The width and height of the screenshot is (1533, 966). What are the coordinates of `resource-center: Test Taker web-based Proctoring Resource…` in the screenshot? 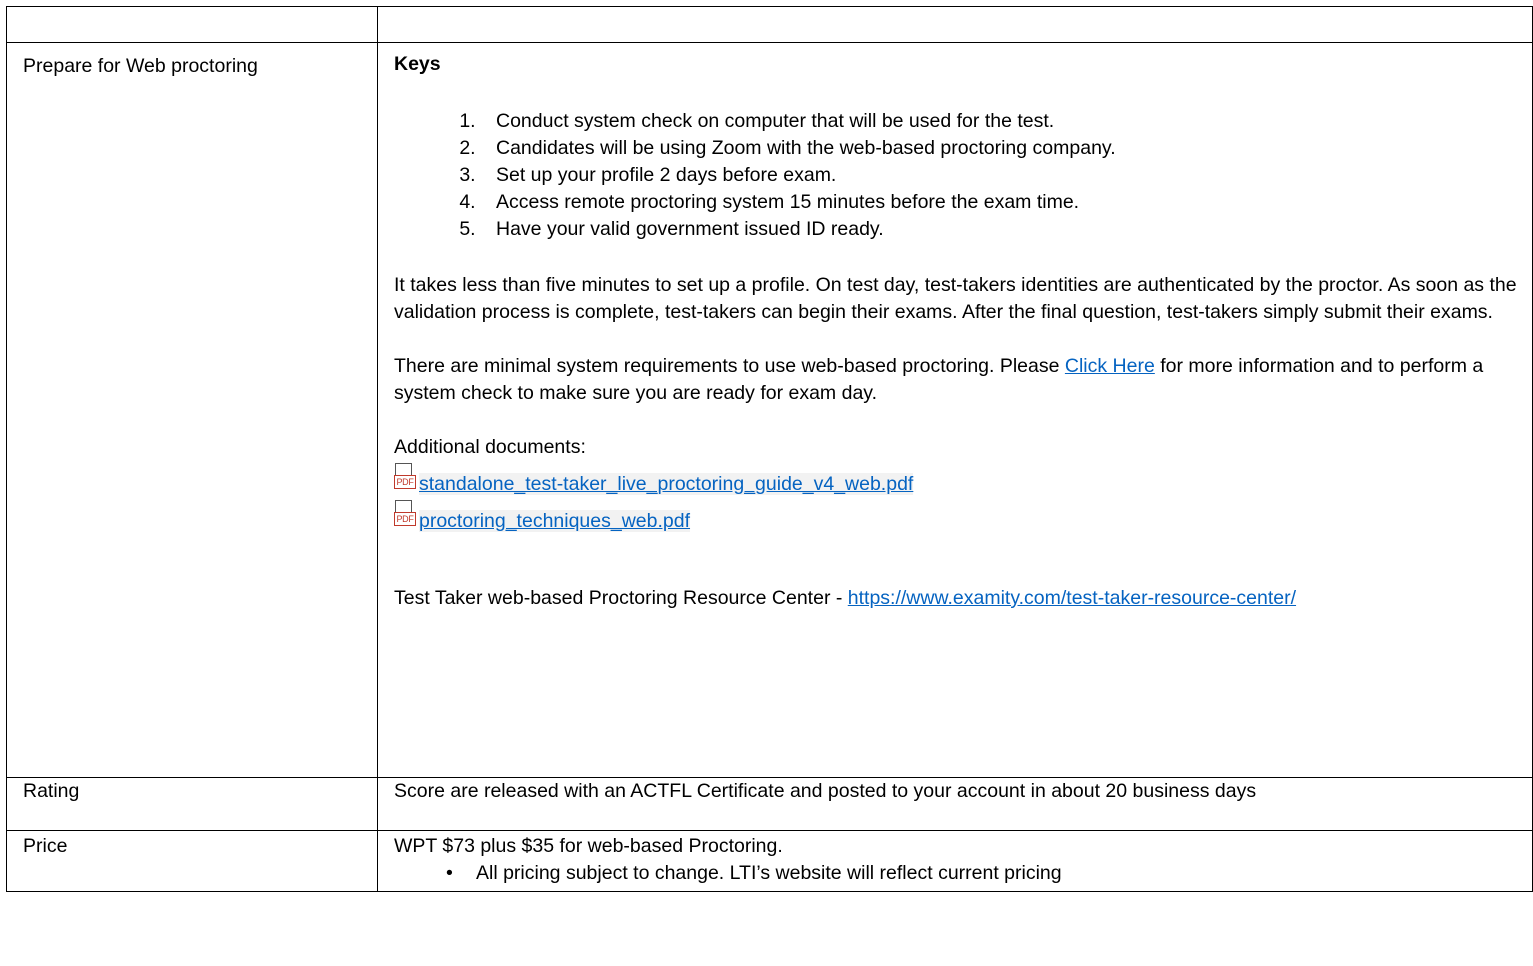 It's located at (959, 598).